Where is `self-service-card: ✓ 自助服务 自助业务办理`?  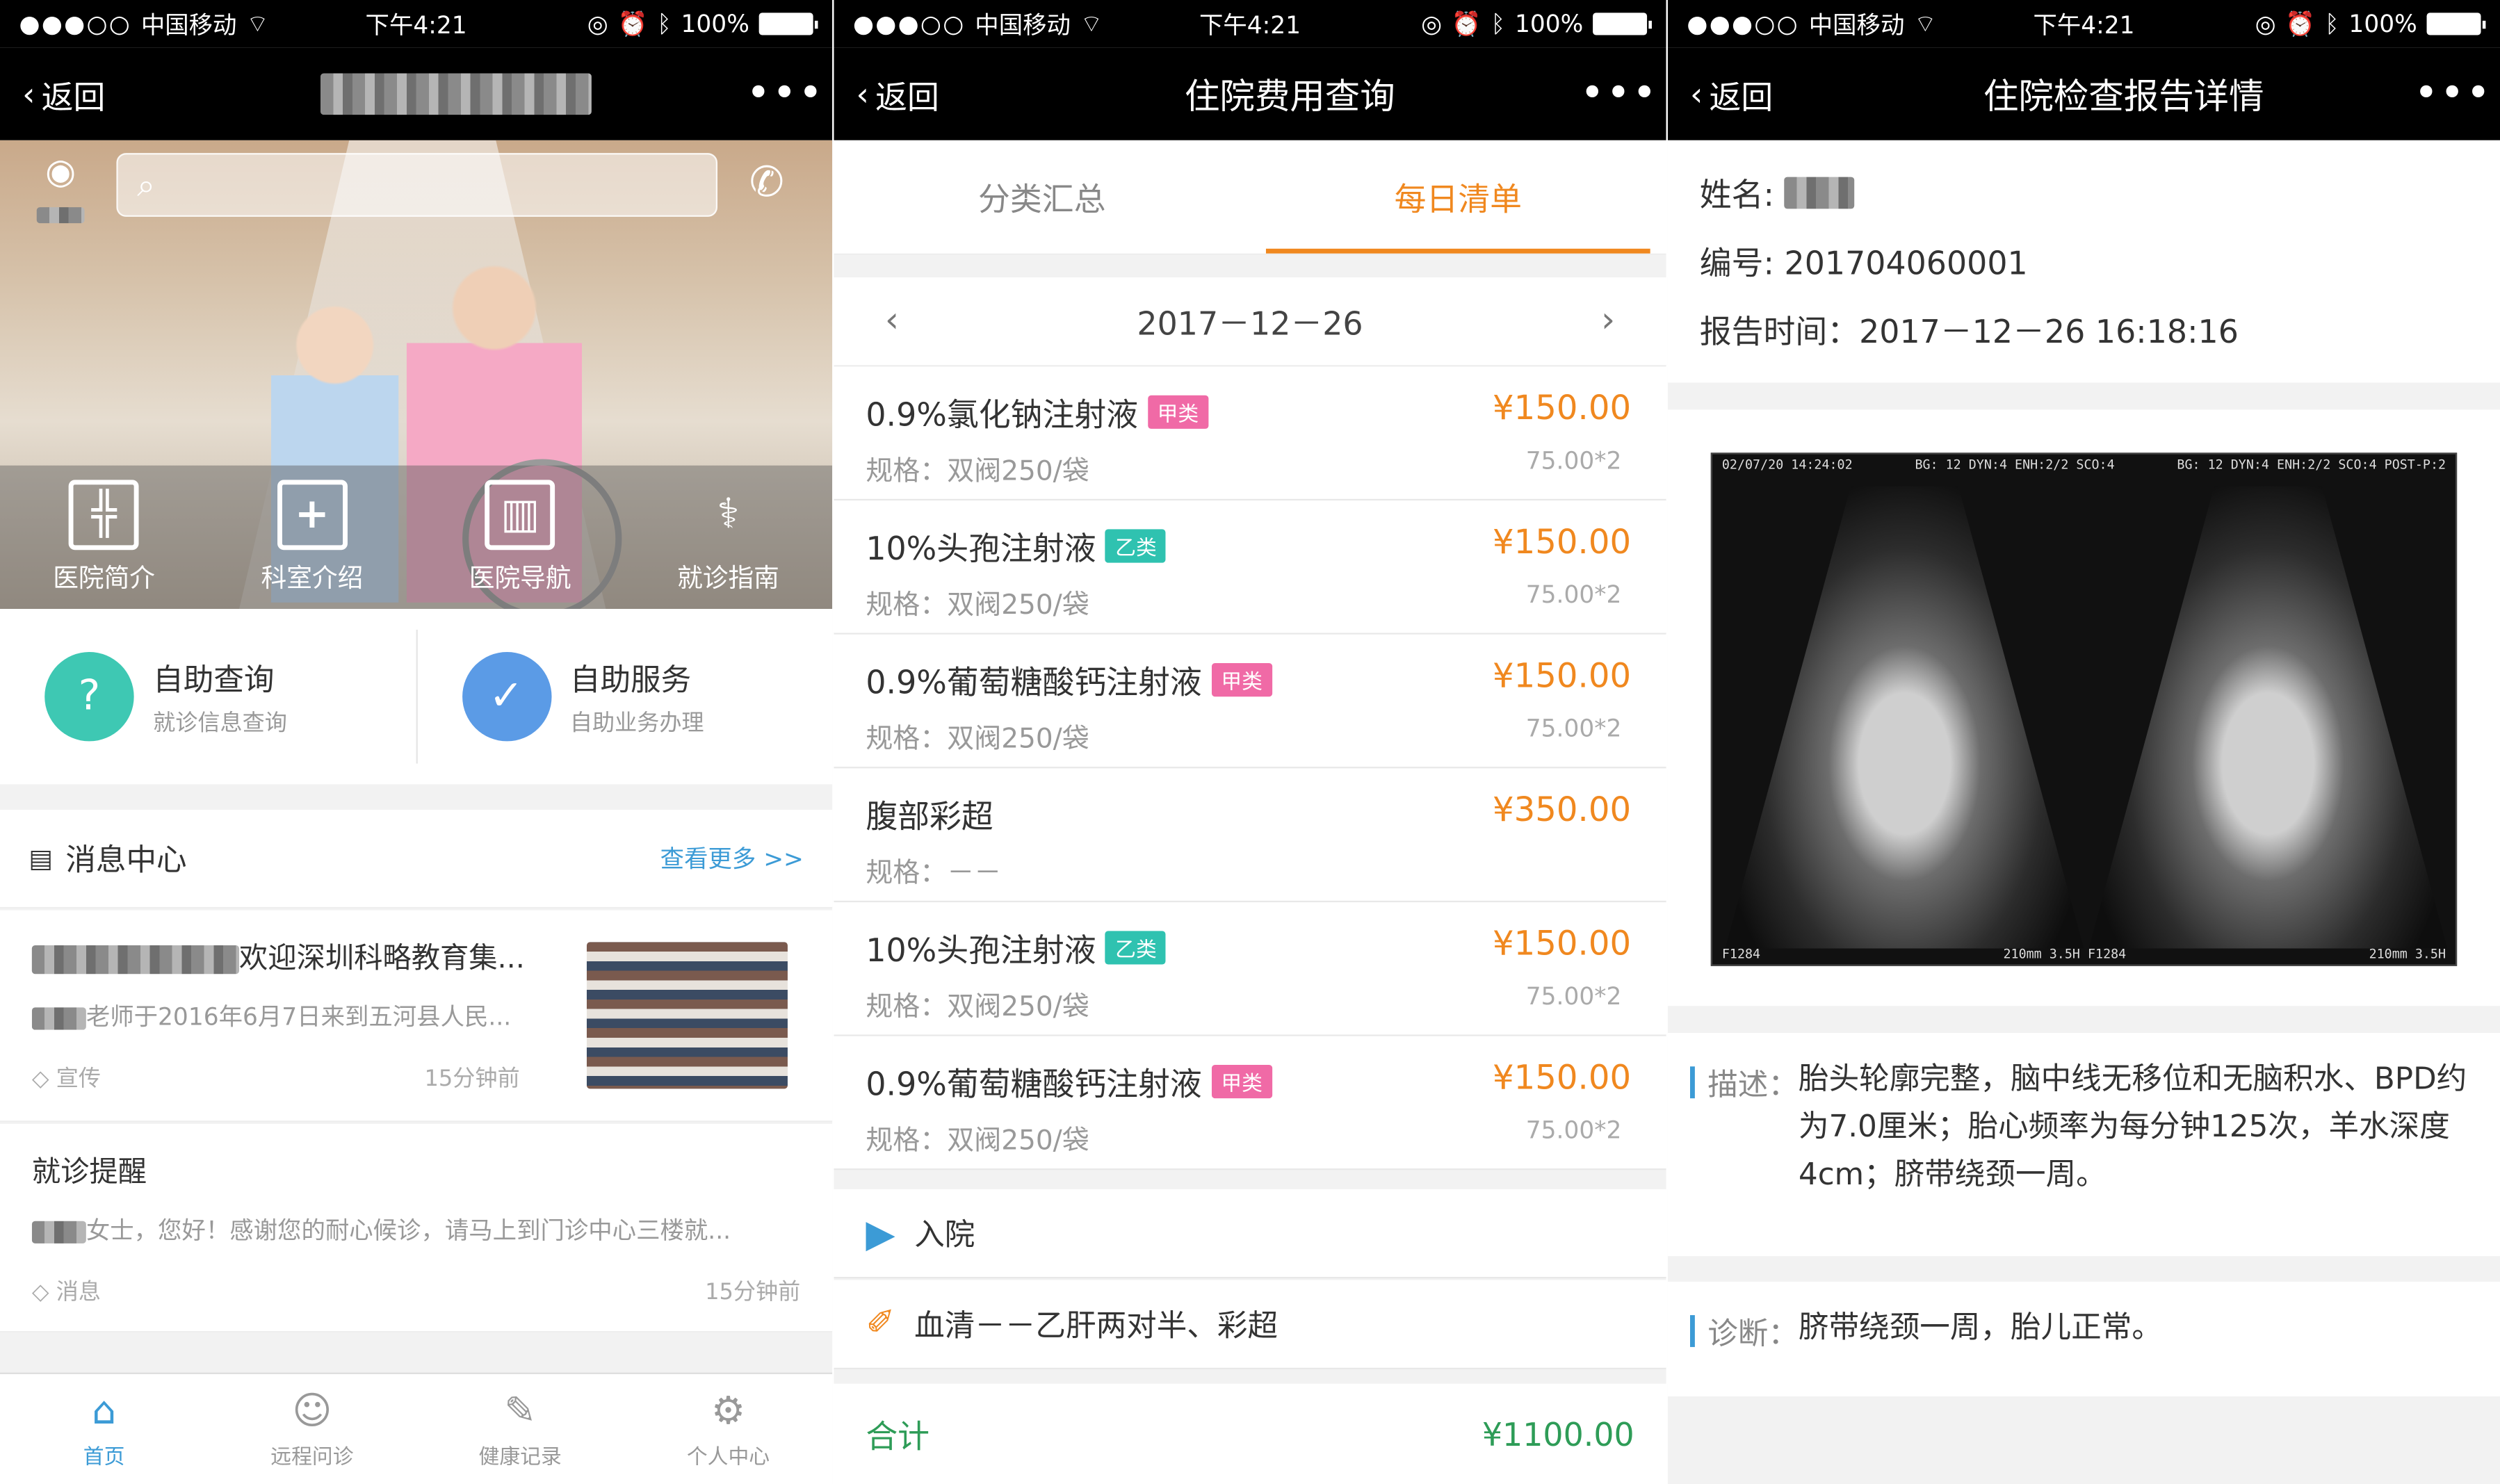 self-service-card: ✓ 自助服务 自助业务办理 is located at coordinates (623, 696).